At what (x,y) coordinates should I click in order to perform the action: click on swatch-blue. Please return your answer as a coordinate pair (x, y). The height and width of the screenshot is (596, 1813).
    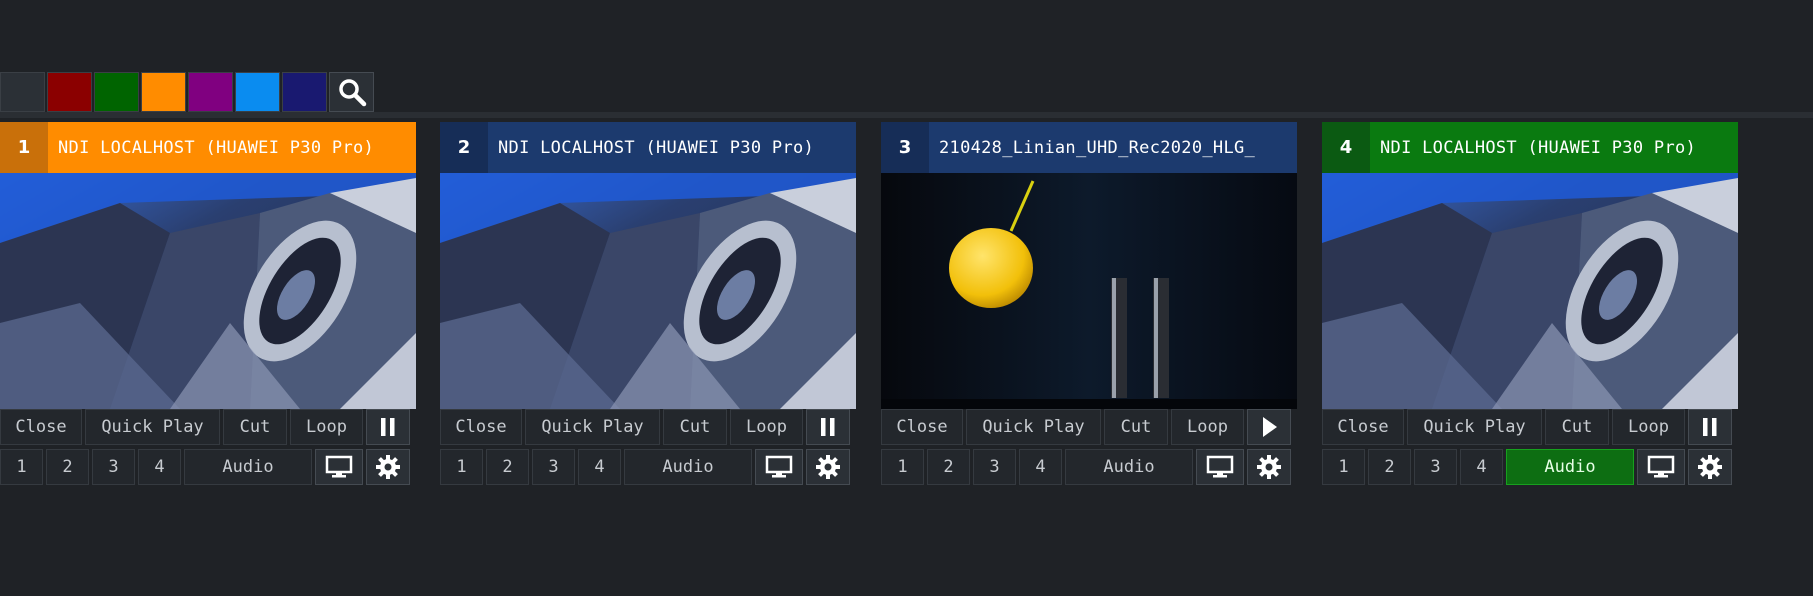
    Looking at the image, I should click on (257, 92).